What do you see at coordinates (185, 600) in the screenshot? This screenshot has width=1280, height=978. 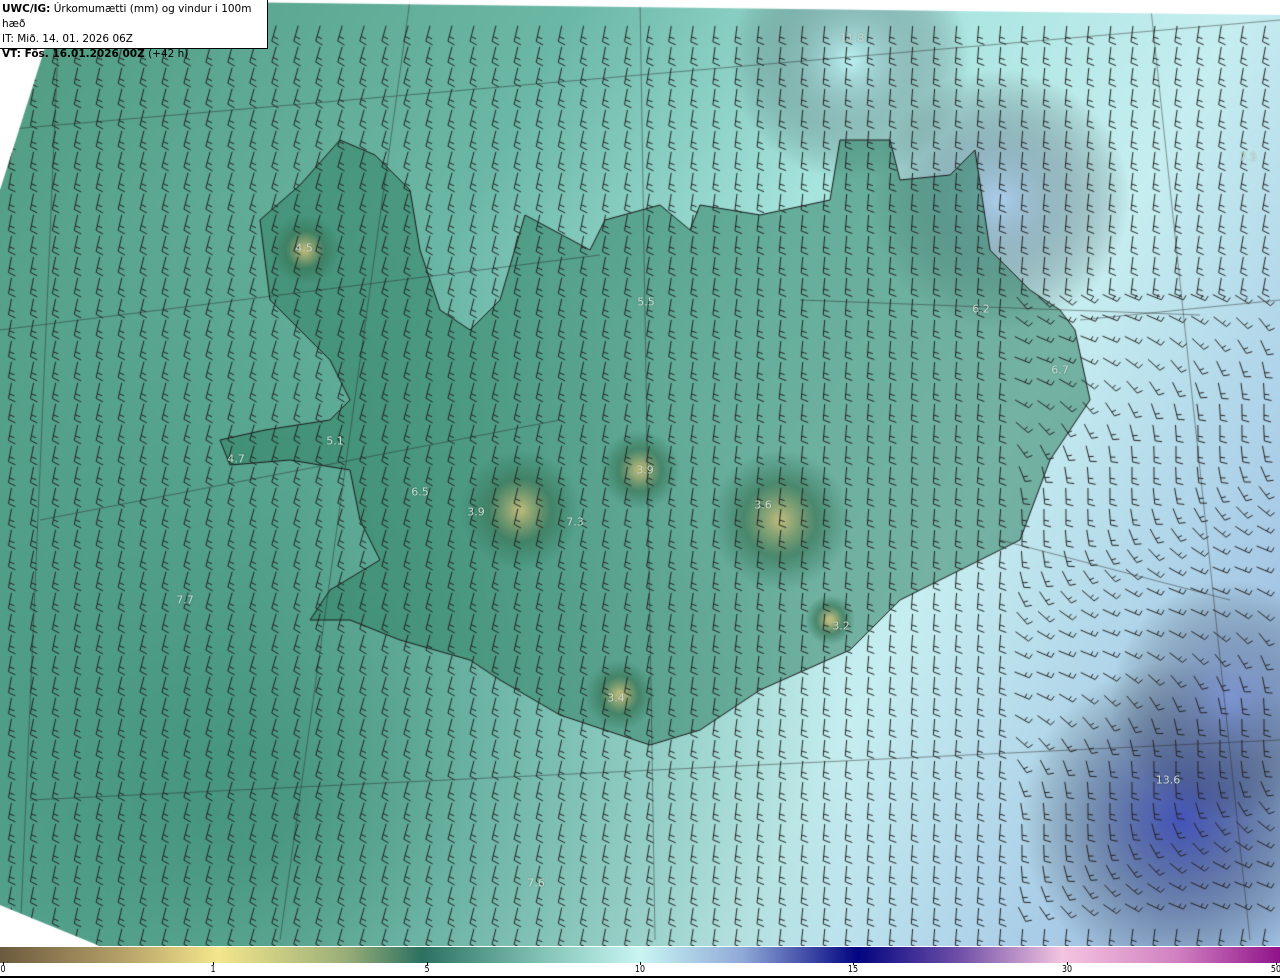 I see `map-value-label: 7.7` at bounding box center [185, 600].